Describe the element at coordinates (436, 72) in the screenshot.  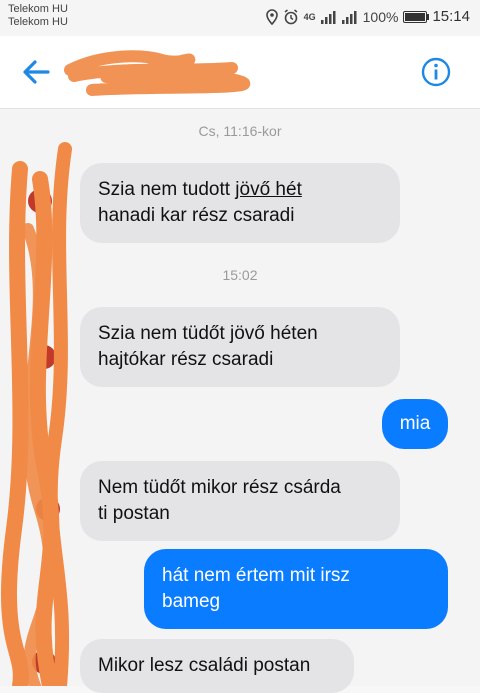
I see `info-icon` at that location.